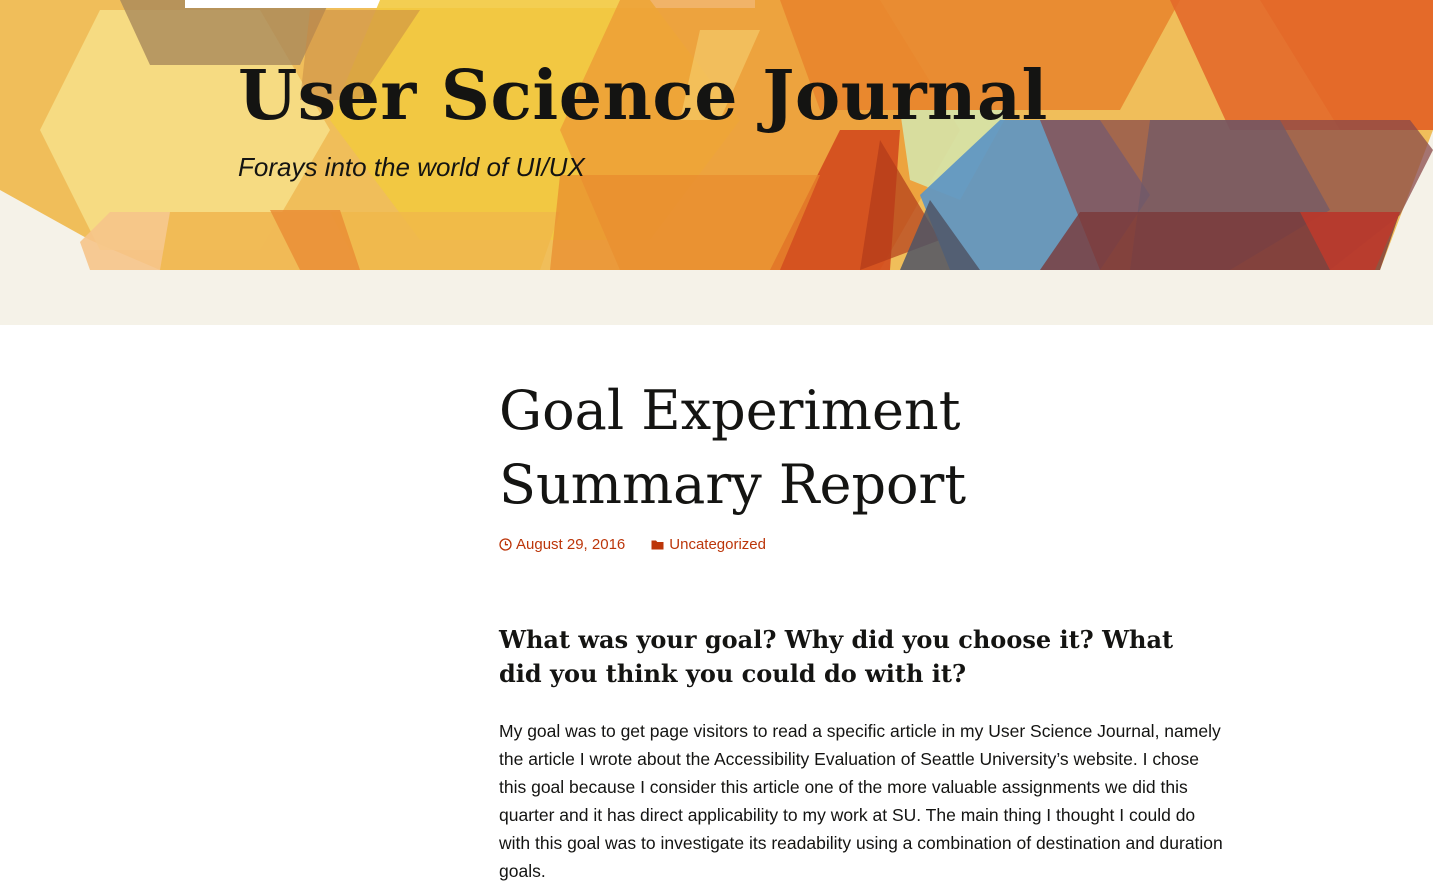  I want to click on folder-icon, so click(658, 544).